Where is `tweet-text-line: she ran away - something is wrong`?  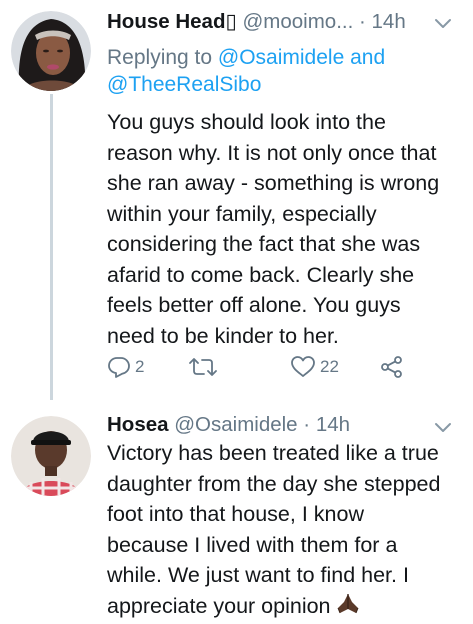 tweet-text-line: she ran away - something is wrong is located at coordinates (282, 183).